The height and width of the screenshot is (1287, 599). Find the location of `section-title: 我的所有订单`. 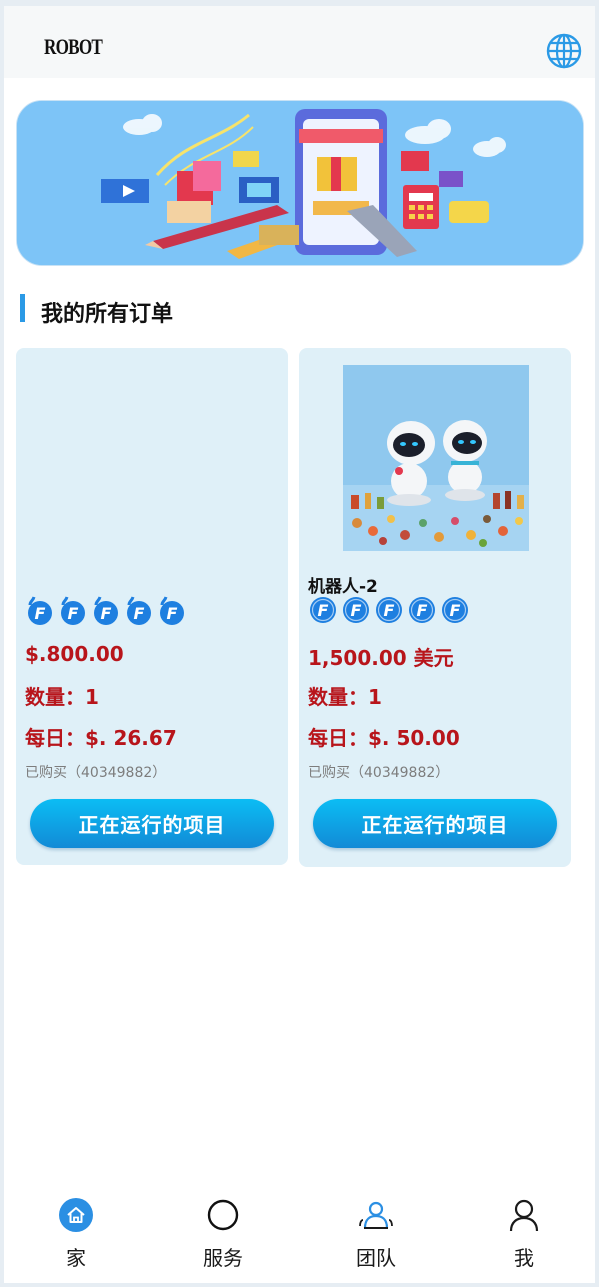

section-title: 我的所有订单 is located at coordinates (107, 314).